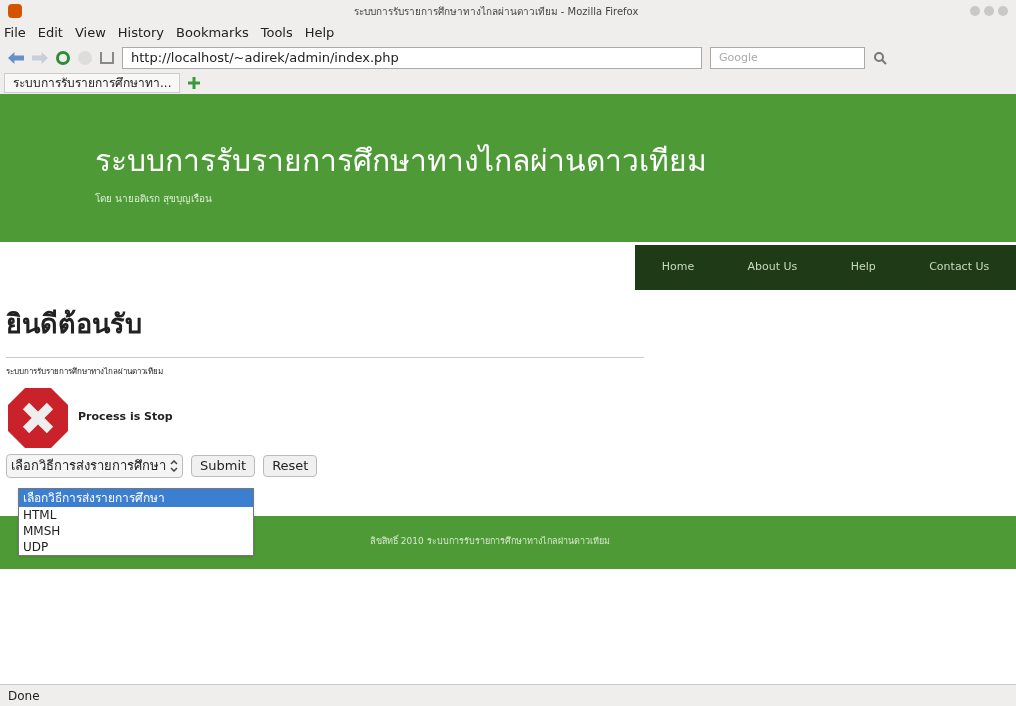 This screenshot has height=706, width=1016. I want to click on site-subtitle: โดย นายอดิเรก สุขบุญเรือน, so click(154, 199).